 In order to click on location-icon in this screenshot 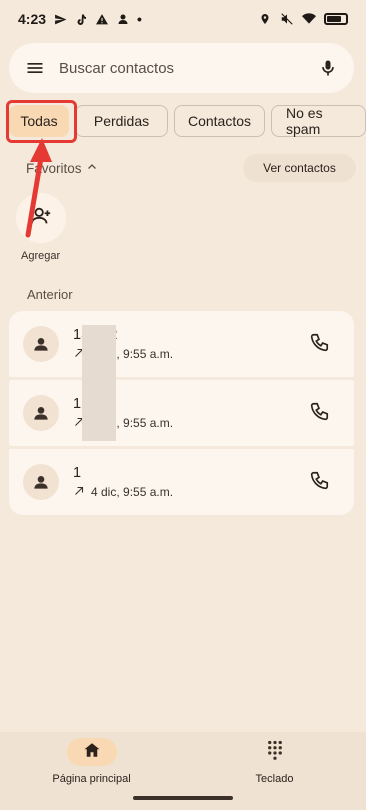, I will do `click(265, 19)`.